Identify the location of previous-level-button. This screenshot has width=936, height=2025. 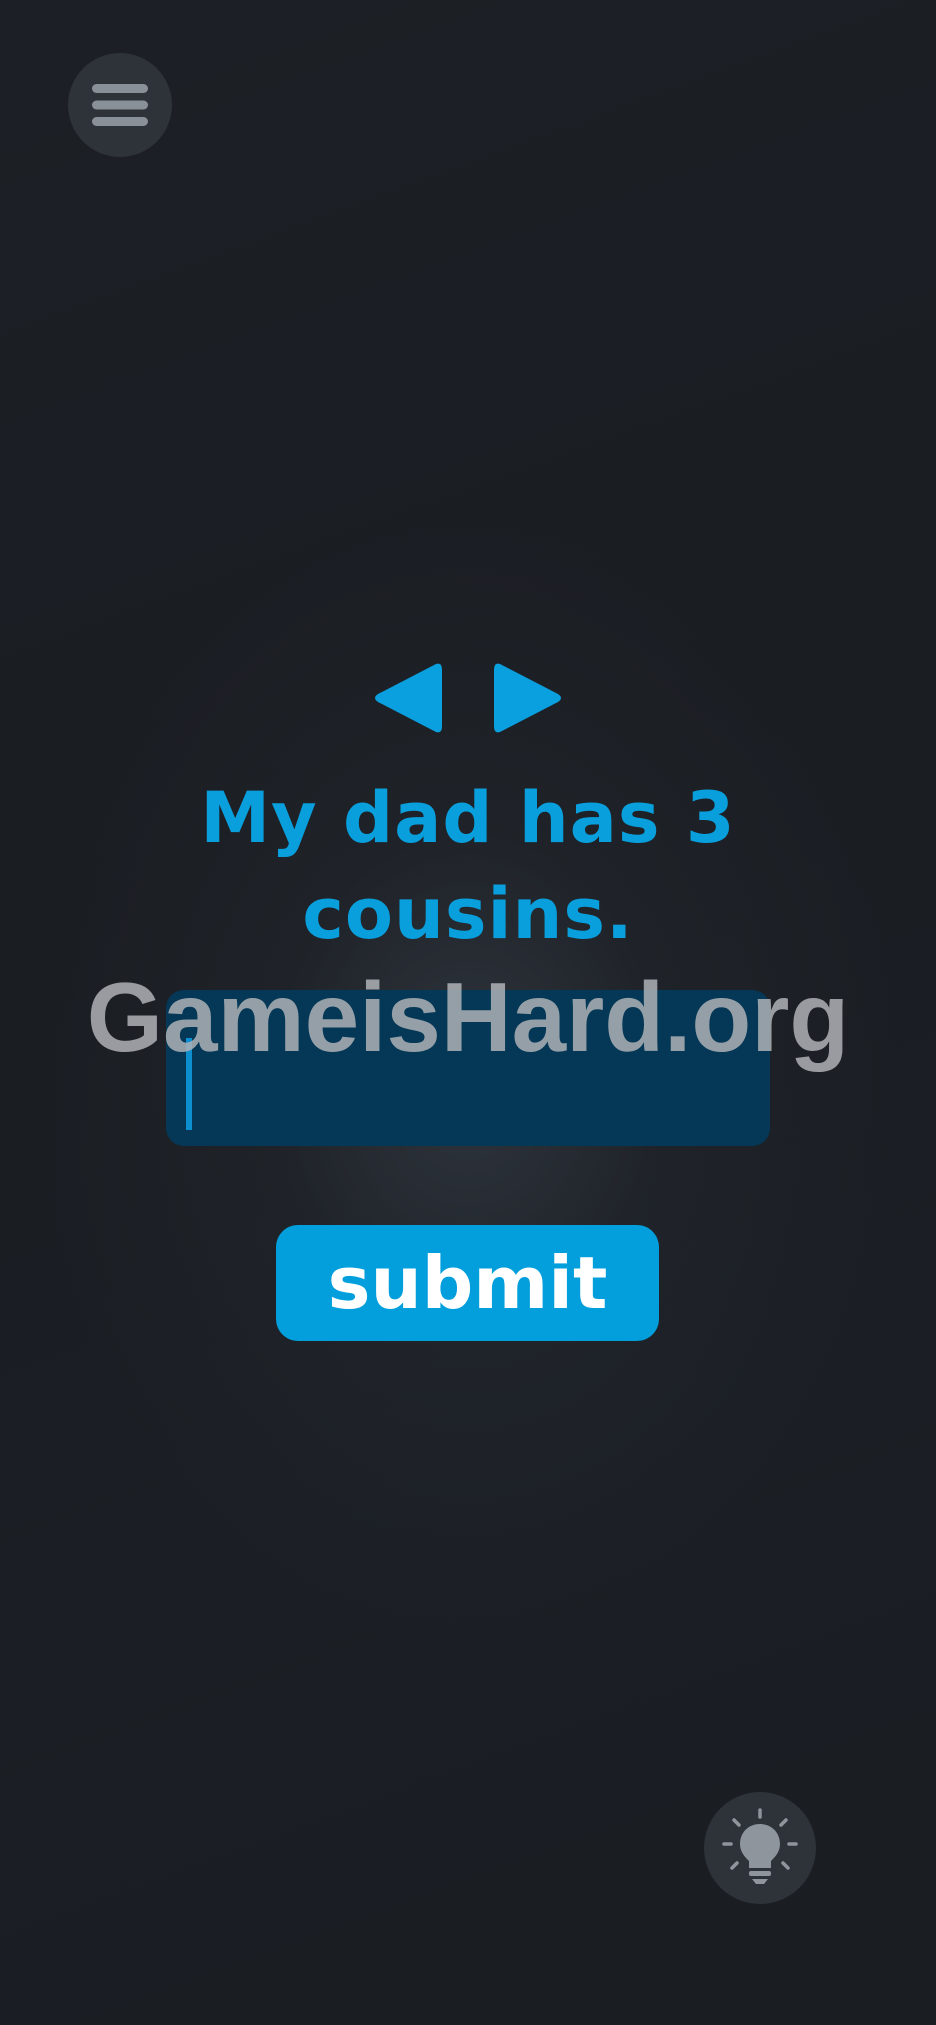
(407, 698).